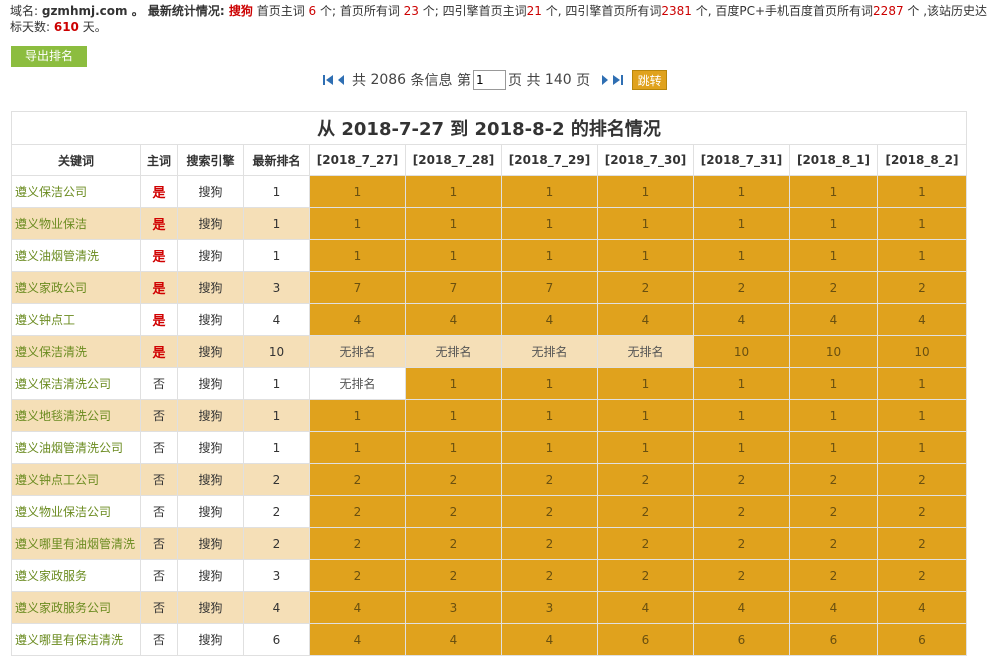  Describe the element at coordinates (76, 415) in the screenshot. I see `keyword-link: 遵义地毯清洗公司` at that location.